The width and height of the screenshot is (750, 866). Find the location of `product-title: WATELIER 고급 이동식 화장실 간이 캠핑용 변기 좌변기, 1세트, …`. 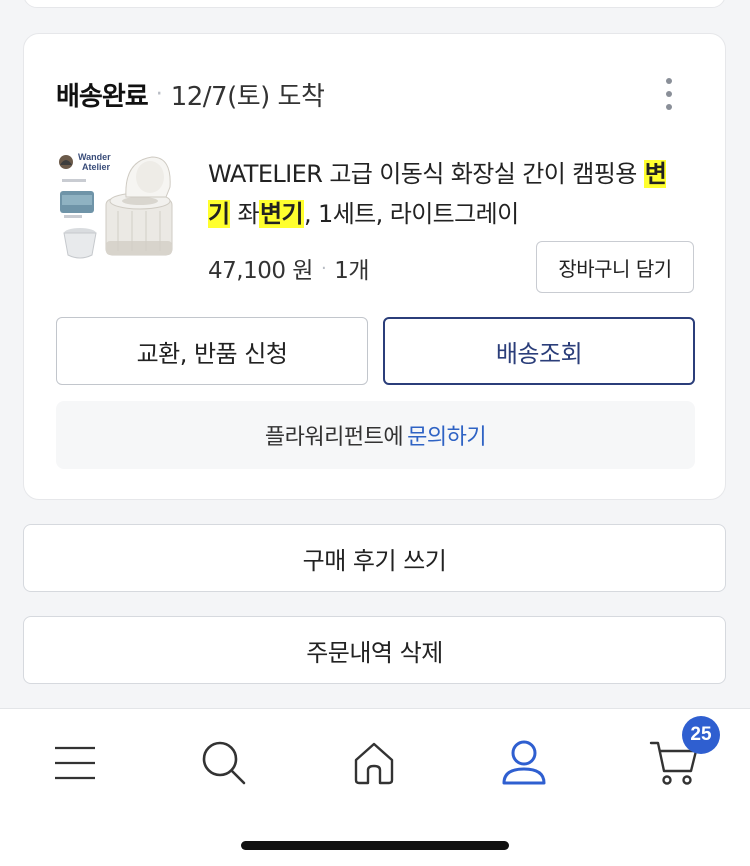

product-title: WATELIER 고급 이동식 화장실 간이 캠핑용 변기 좌변기, 1세트, … is located at coordinates (448, 194).